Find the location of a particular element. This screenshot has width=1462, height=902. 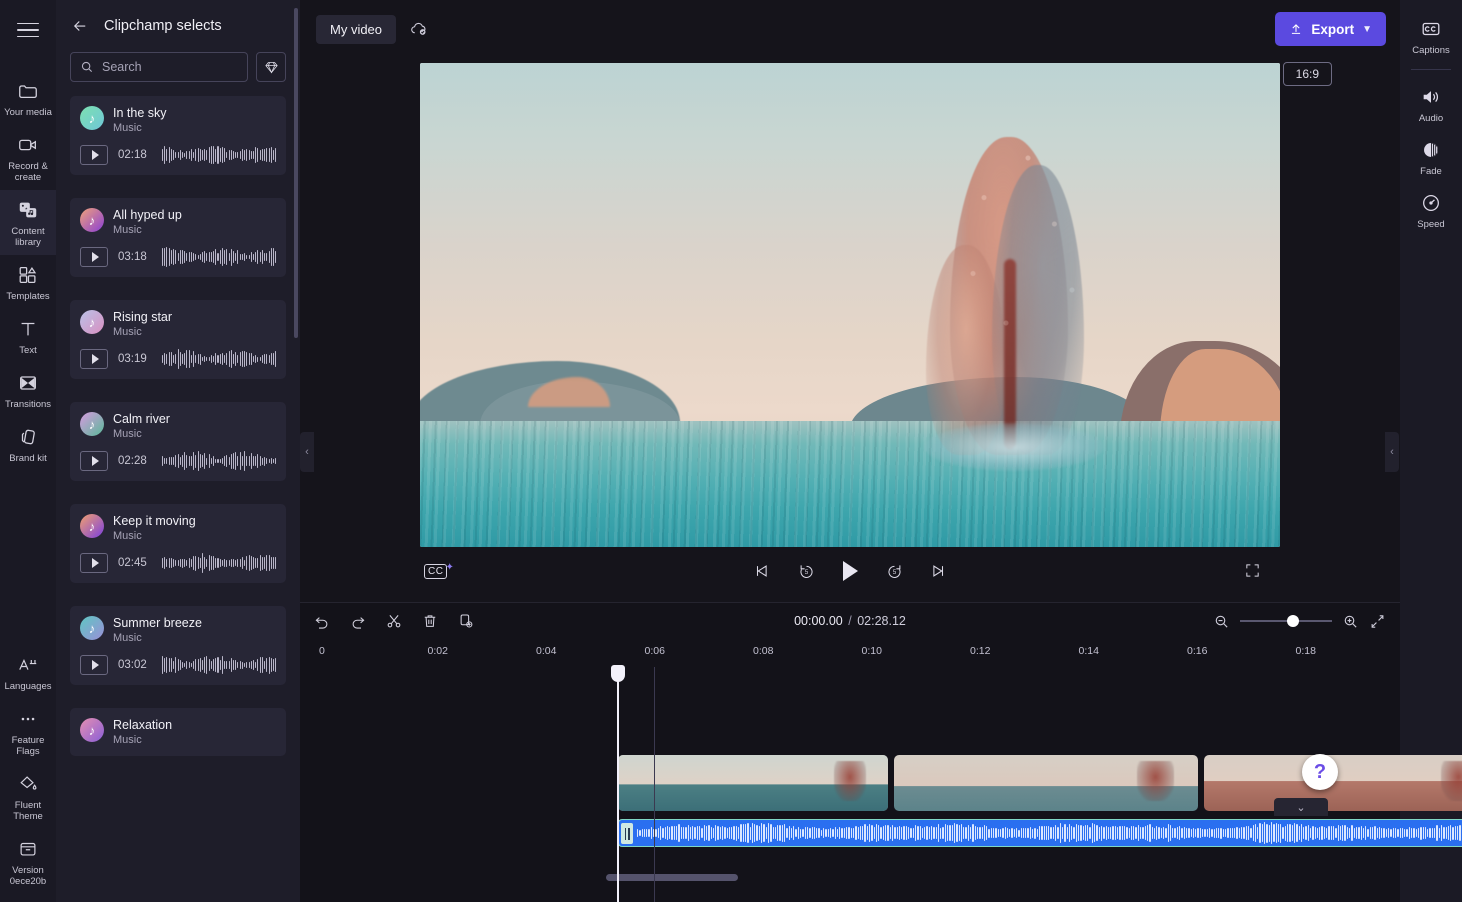

skip-to-start-icon is located at coordinates (762, 571).